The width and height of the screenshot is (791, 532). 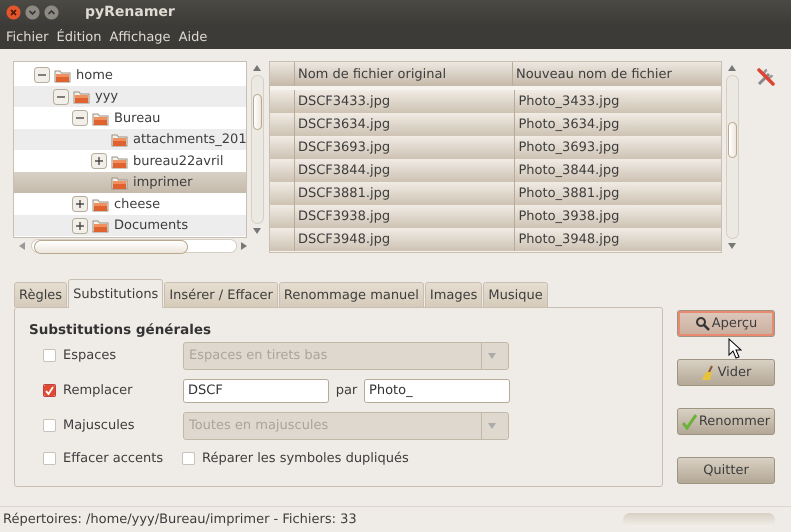 I want to click on table-cell-text: Photo_3938.jpg, so click(x=568, y=217).